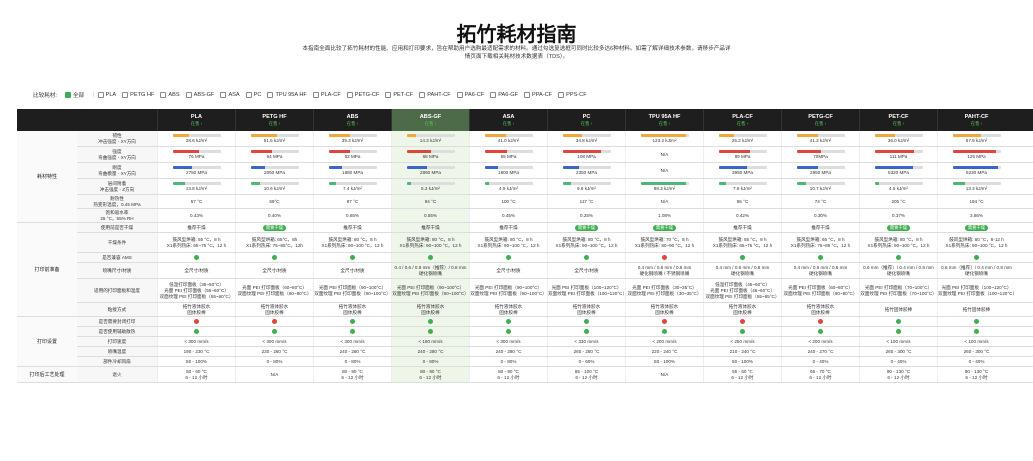  What do you see at coordinates (230, 95) in the screenshot?
I see `filter-option-asa: ASA` at bounding box center [230, 95].